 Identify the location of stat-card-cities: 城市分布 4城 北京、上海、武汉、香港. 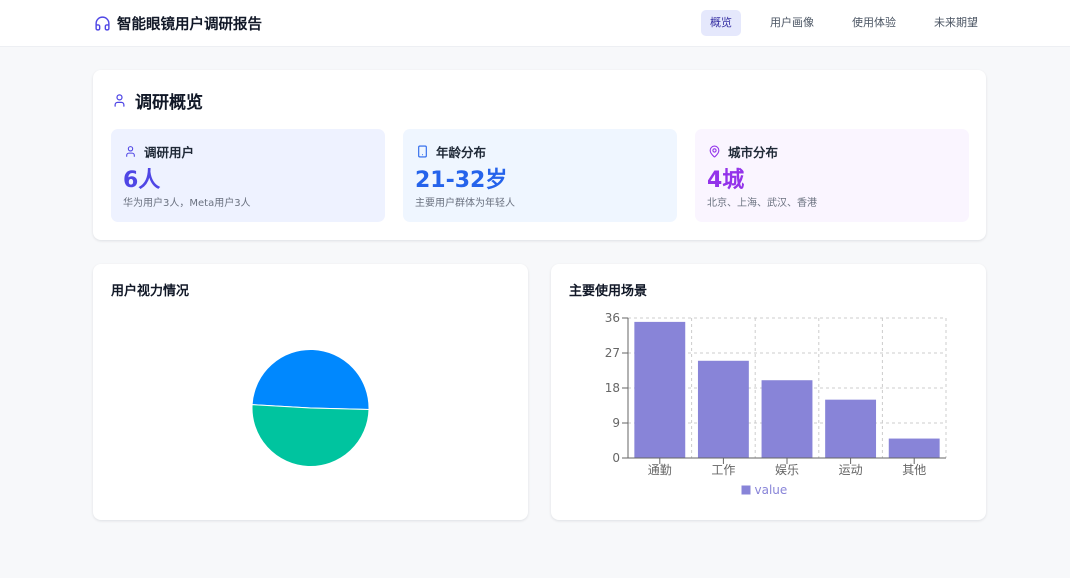
(832, 175).